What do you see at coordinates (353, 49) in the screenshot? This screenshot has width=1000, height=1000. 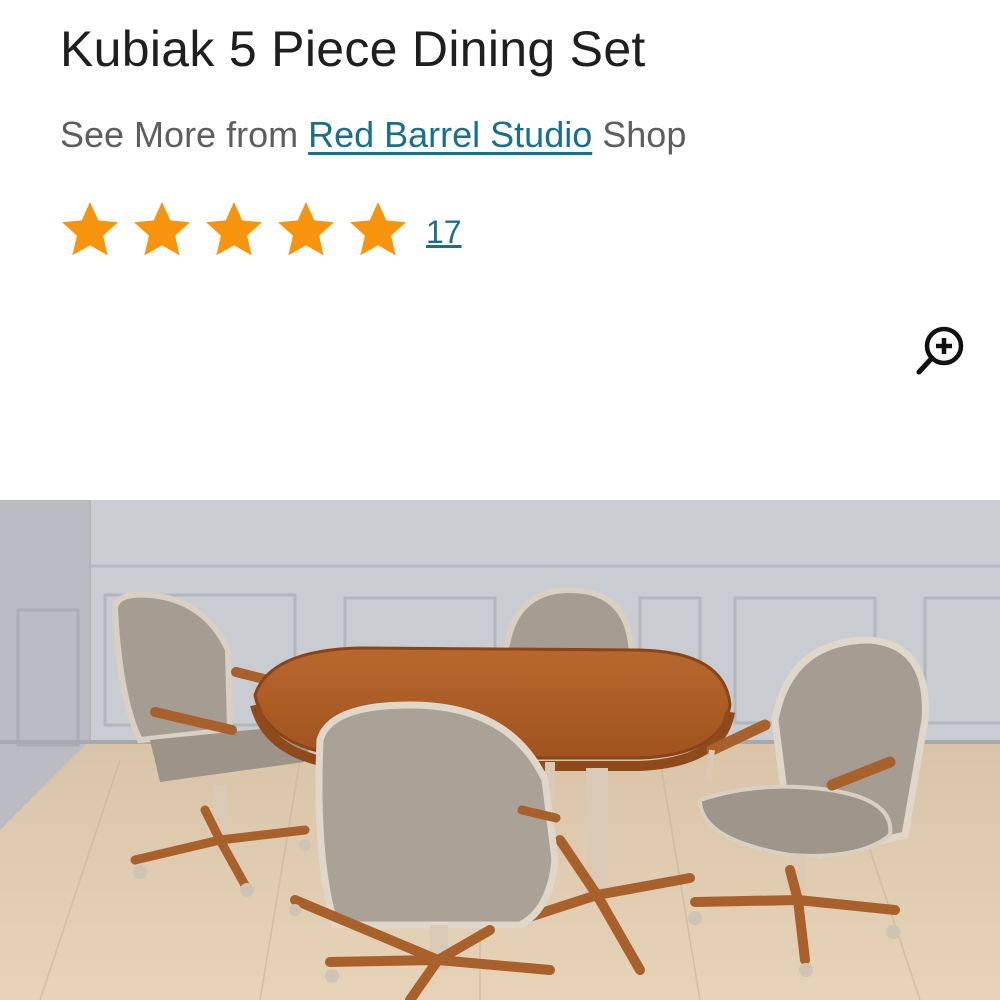 I see `product-title: Kubiak 5 Piece Dining Set` at bounding box center [353, 49].